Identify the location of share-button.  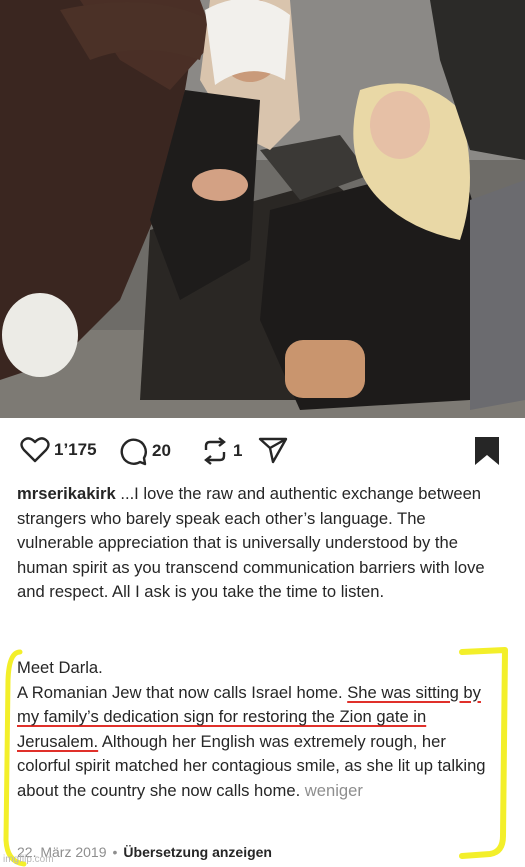
(273, 450).